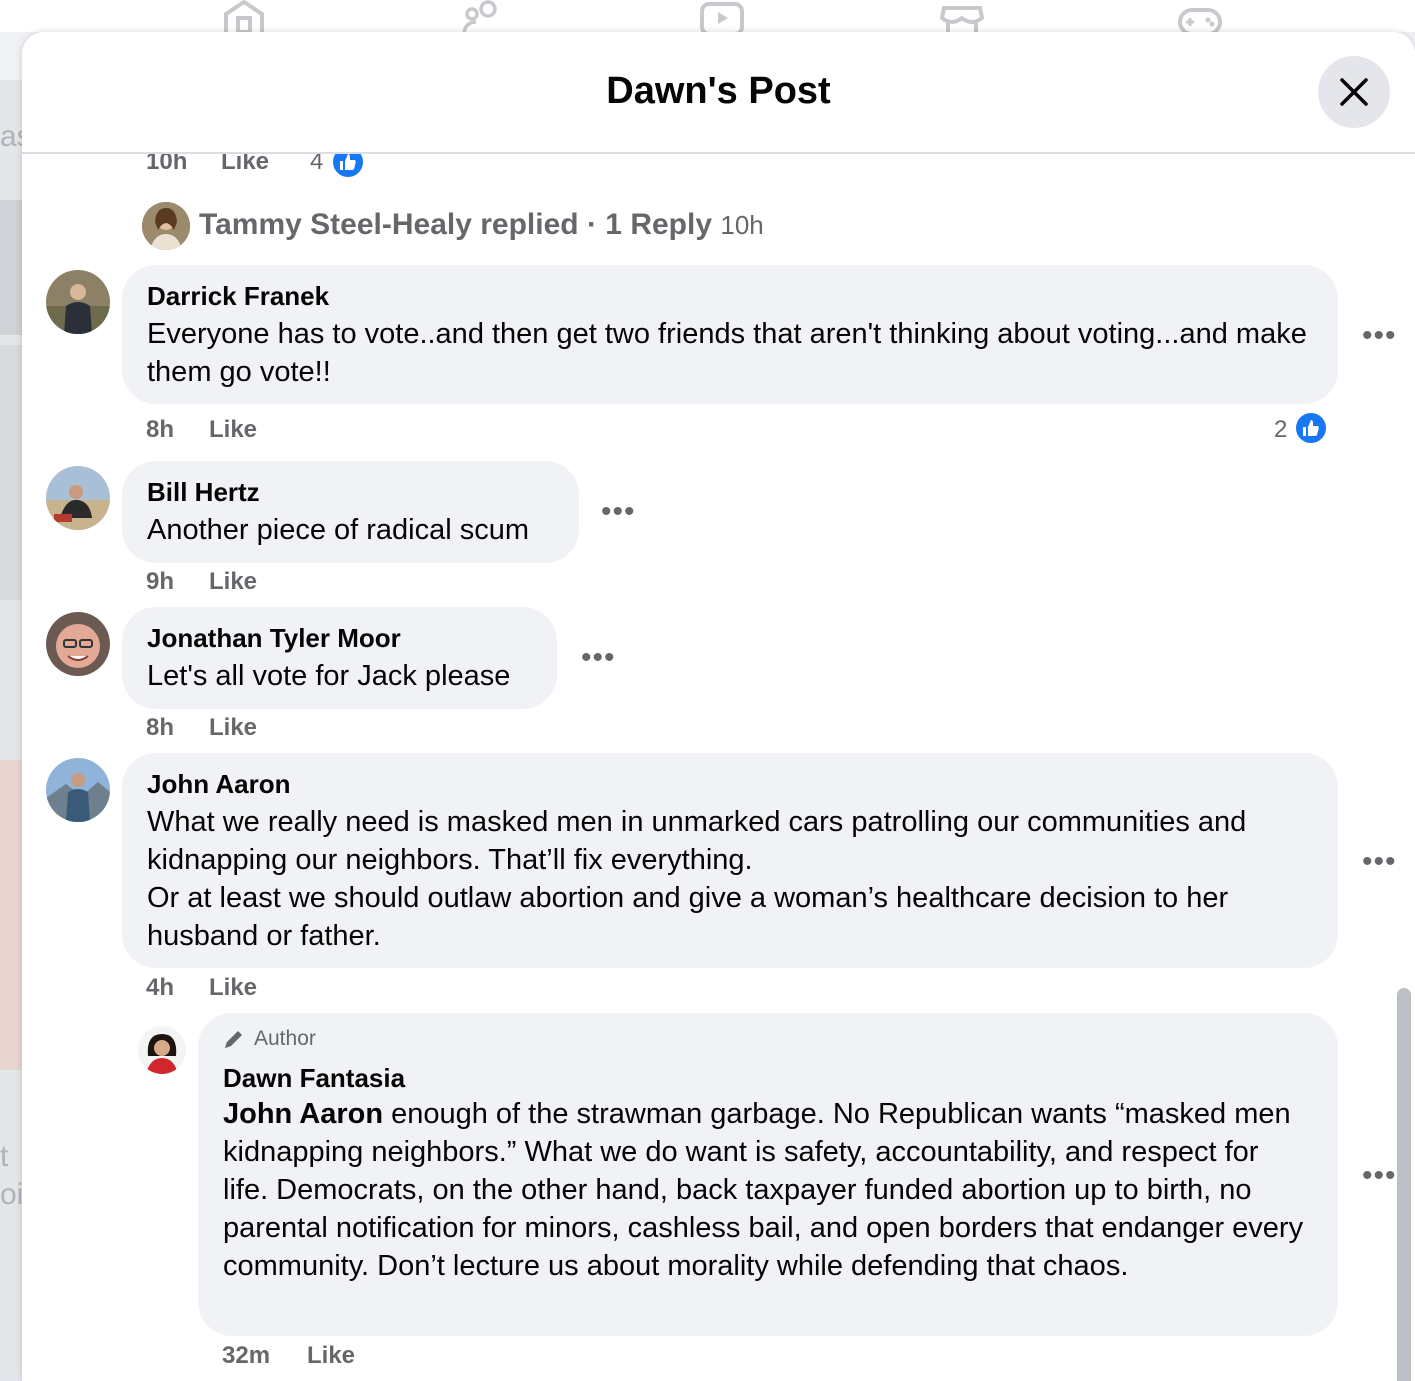 The height and width of the screenshot is (1381, 1415). Describe the element at coordinates (4, 1156) in the screenshot. I see `background-text: t` at that location.